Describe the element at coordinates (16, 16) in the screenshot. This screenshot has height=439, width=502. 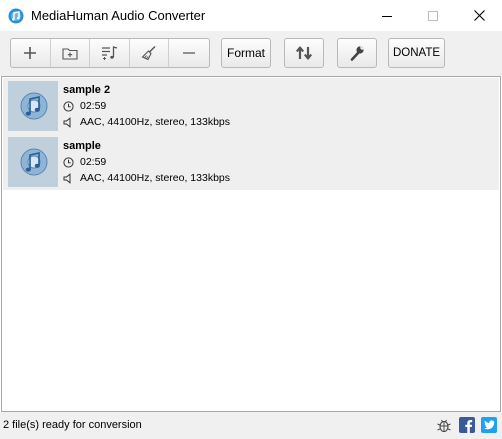
I see `app-logo-icon` at that location.